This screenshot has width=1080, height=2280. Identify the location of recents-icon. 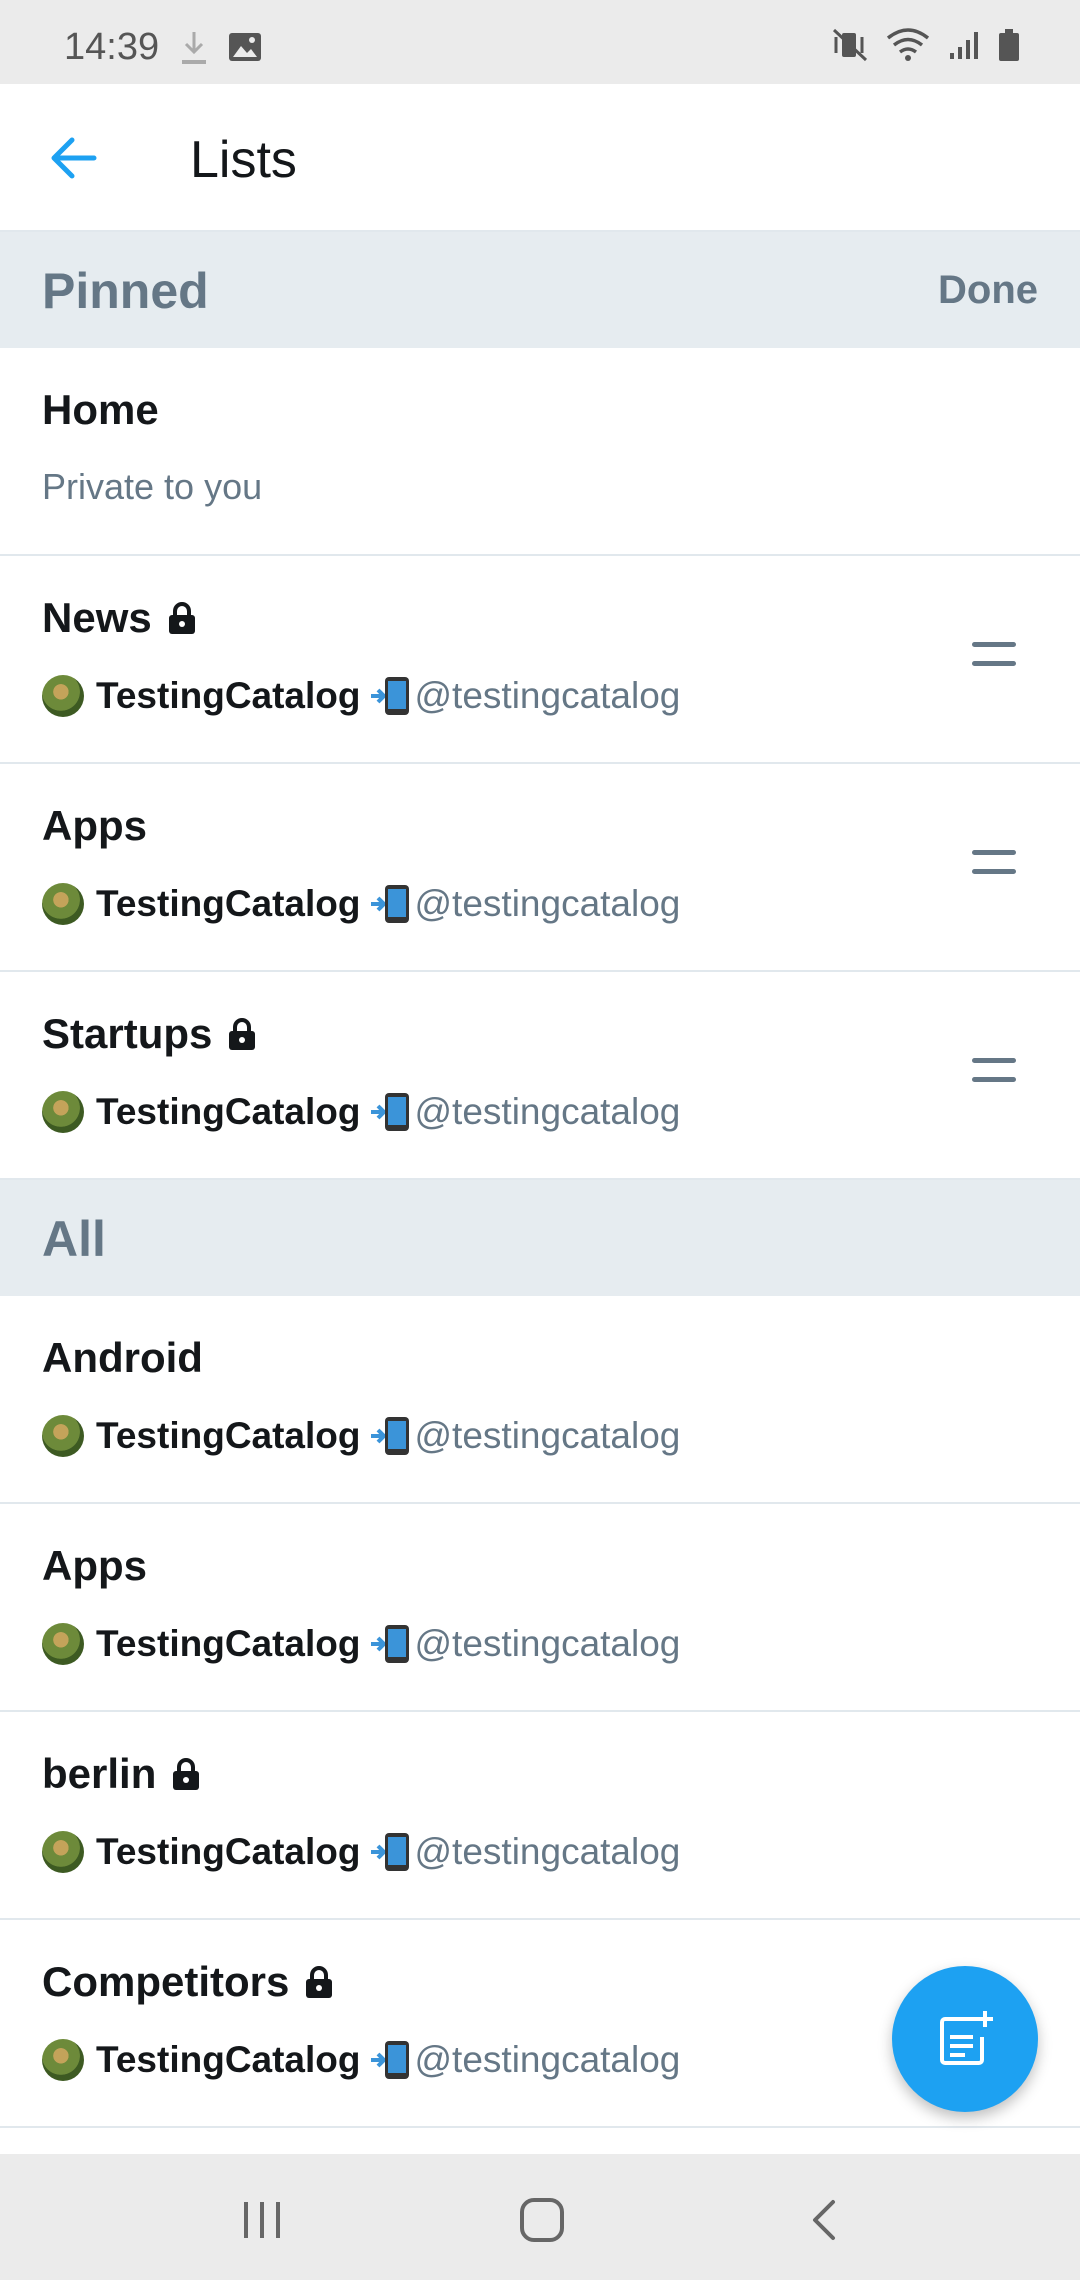
(262, 2220).